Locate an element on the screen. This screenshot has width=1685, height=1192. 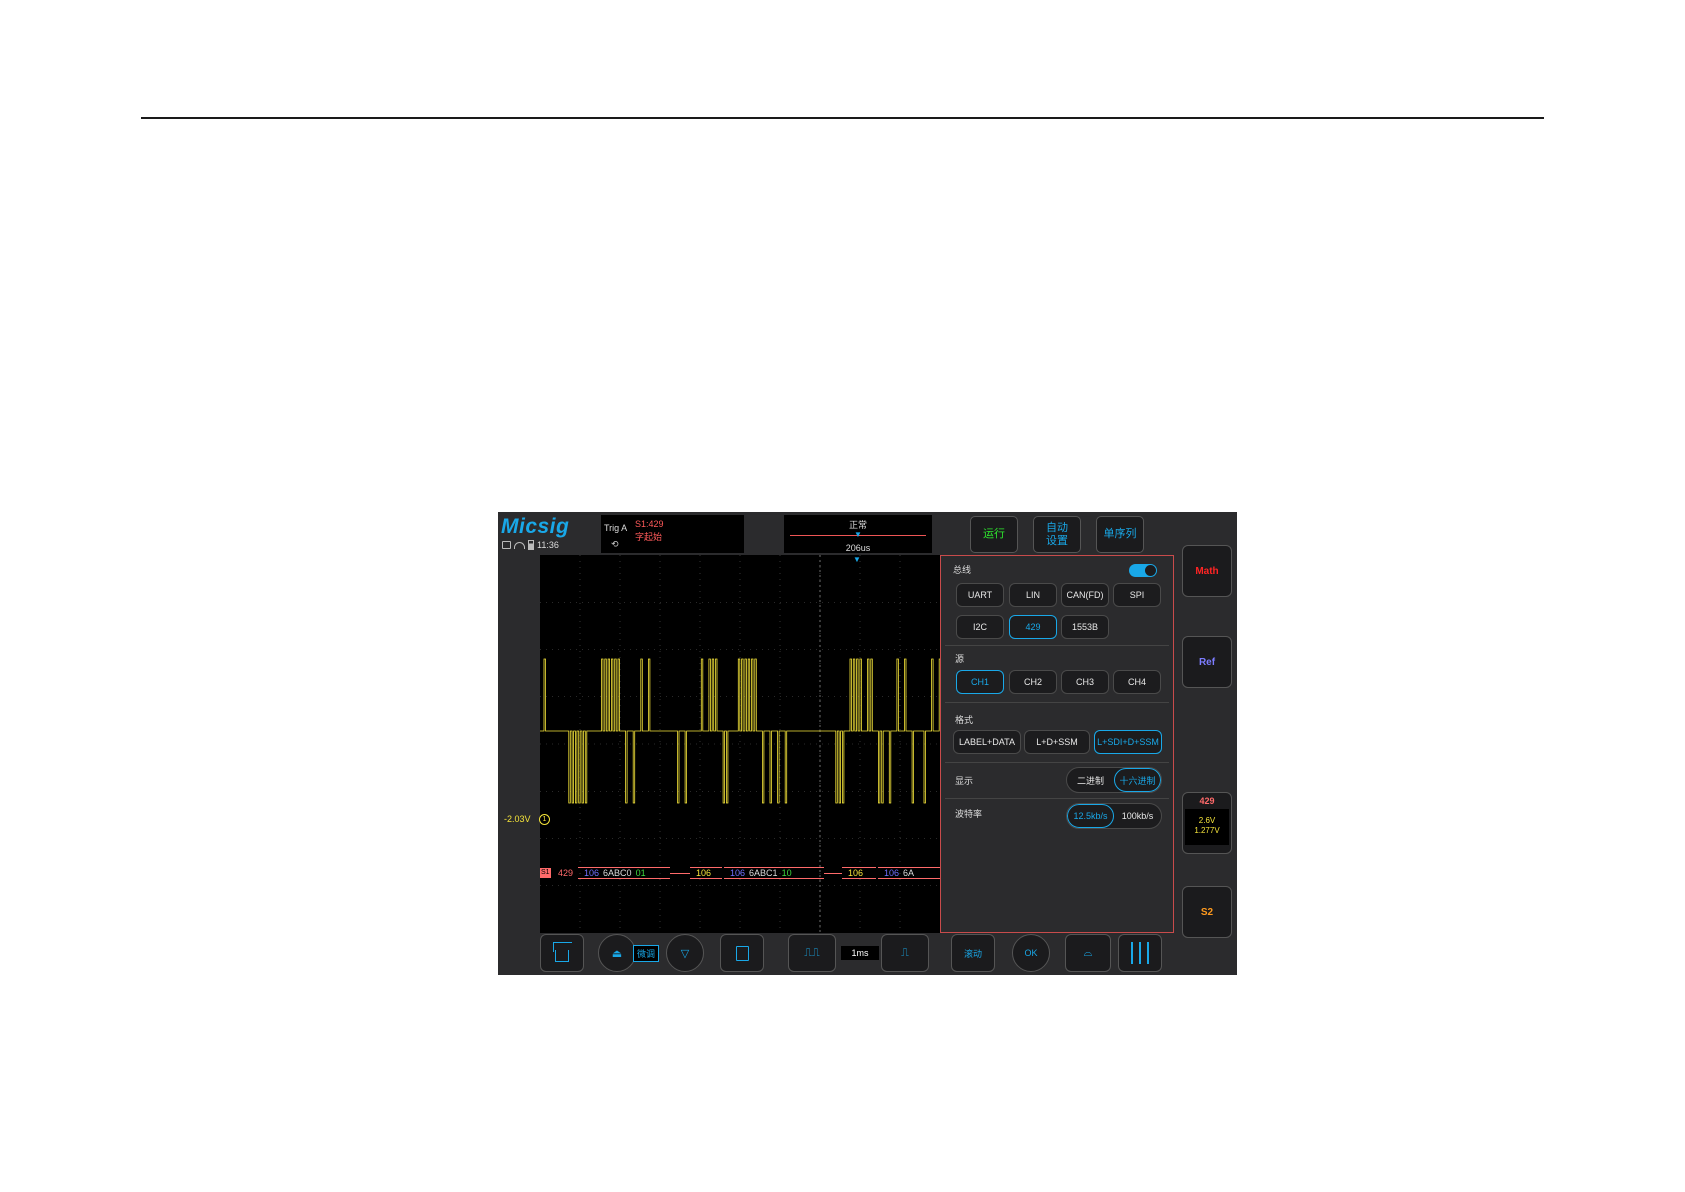
bus-card-threshold-high: 2.6V is located at coordinates (1207, 820).